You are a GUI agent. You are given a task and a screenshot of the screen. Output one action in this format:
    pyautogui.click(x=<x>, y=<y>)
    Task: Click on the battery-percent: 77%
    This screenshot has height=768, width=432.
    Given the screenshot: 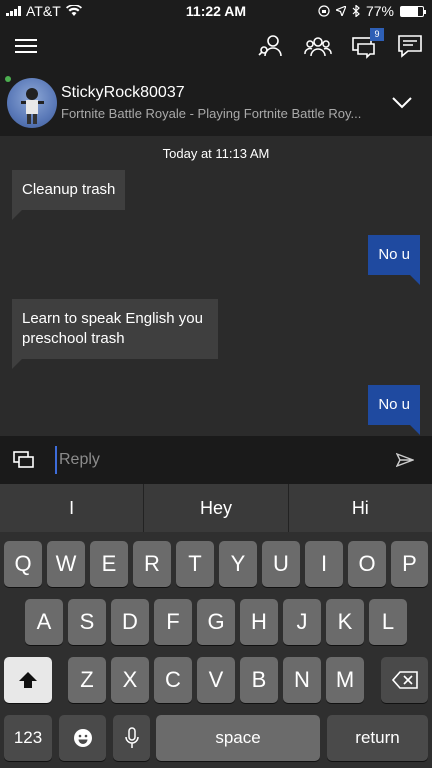 What is the action you would take?
    pyautogui.click(x=379, y=11)
    